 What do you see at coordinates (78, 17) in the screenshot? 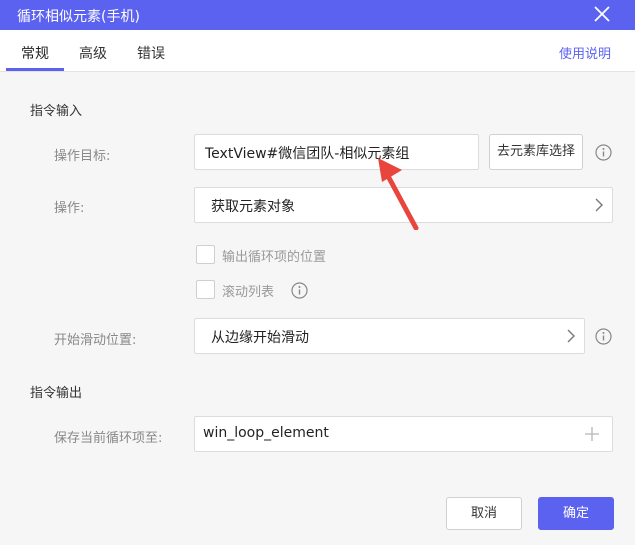
I see `window-title: 循环相似元素(手机)` at bounding box center [78, 17].